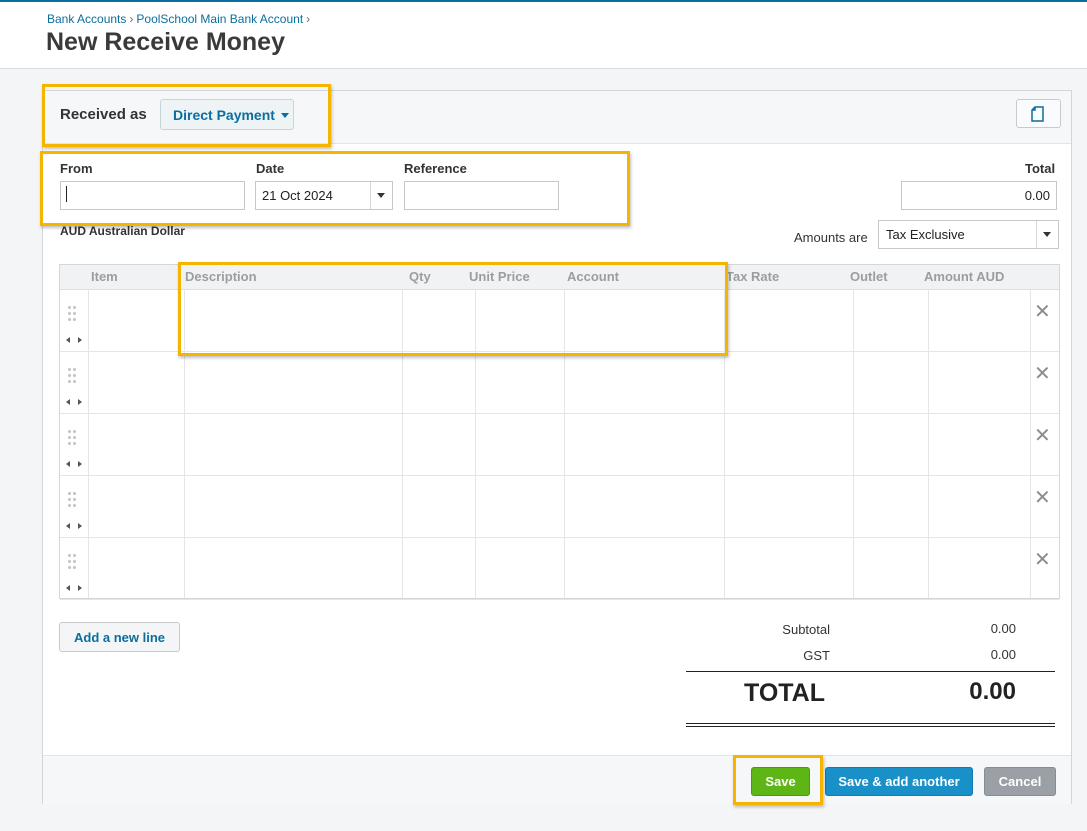 The height and width of the screenshot is (831, 1087). I want to click on received-as-label: Received as, so click(103, 114).